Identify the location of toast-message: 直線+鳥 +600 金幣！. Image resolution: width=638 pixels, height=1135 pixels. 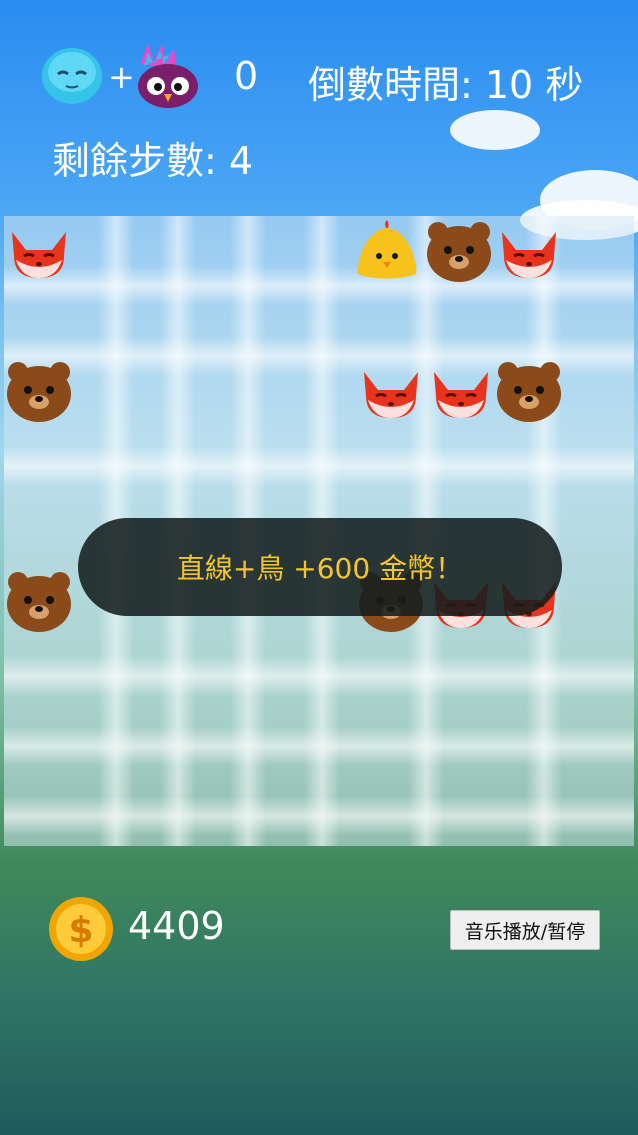
(320, 568).